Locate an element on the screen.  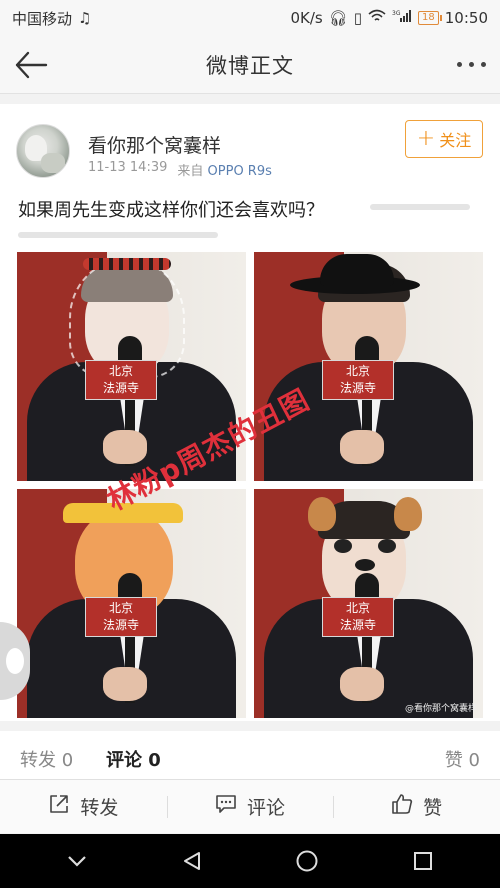
source-prefix: 来自 is located at coordinates (190, 171).